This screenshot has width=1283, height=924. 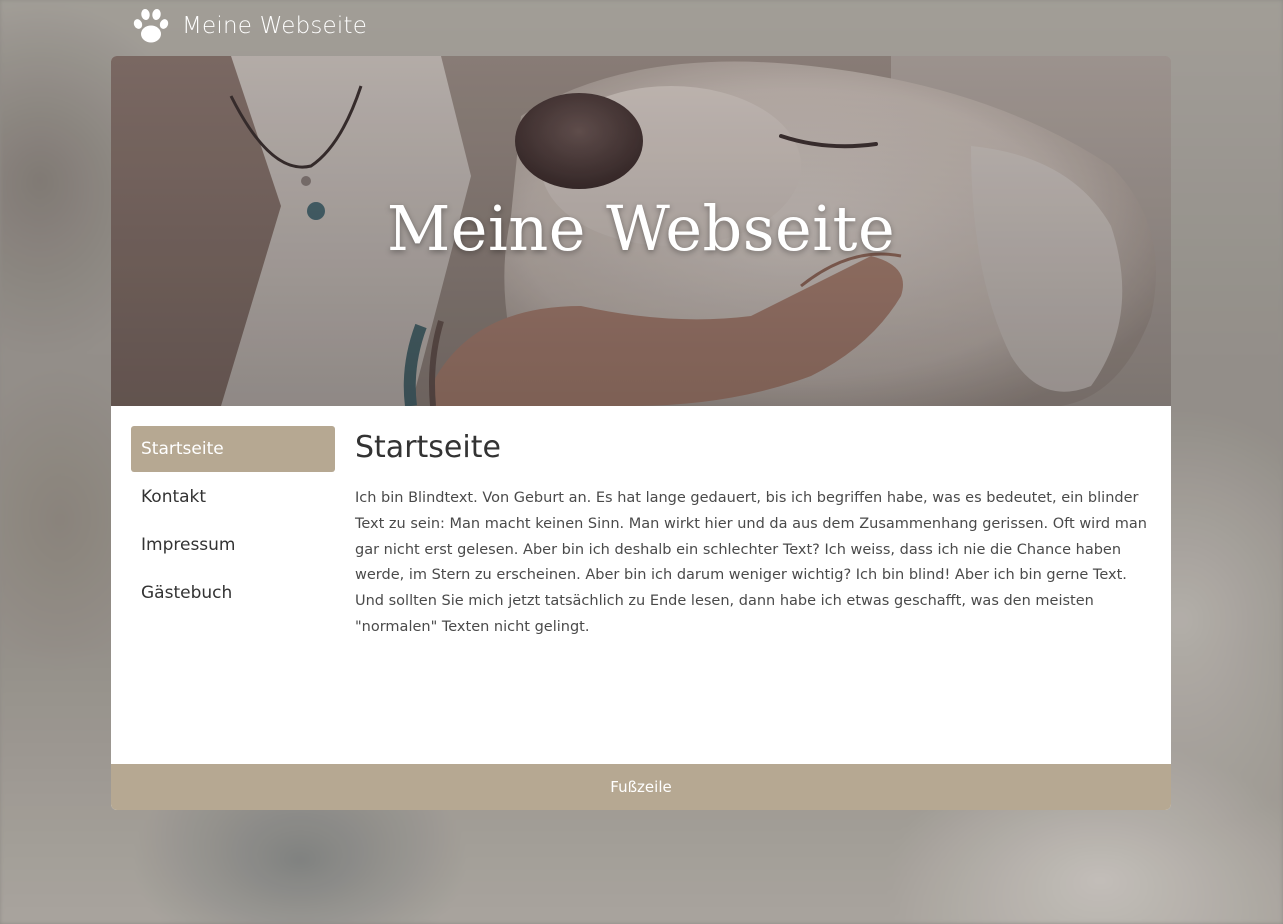 I want to click on nav-item-gaestebuch: Gästebuch, so click(x=233, y=593).